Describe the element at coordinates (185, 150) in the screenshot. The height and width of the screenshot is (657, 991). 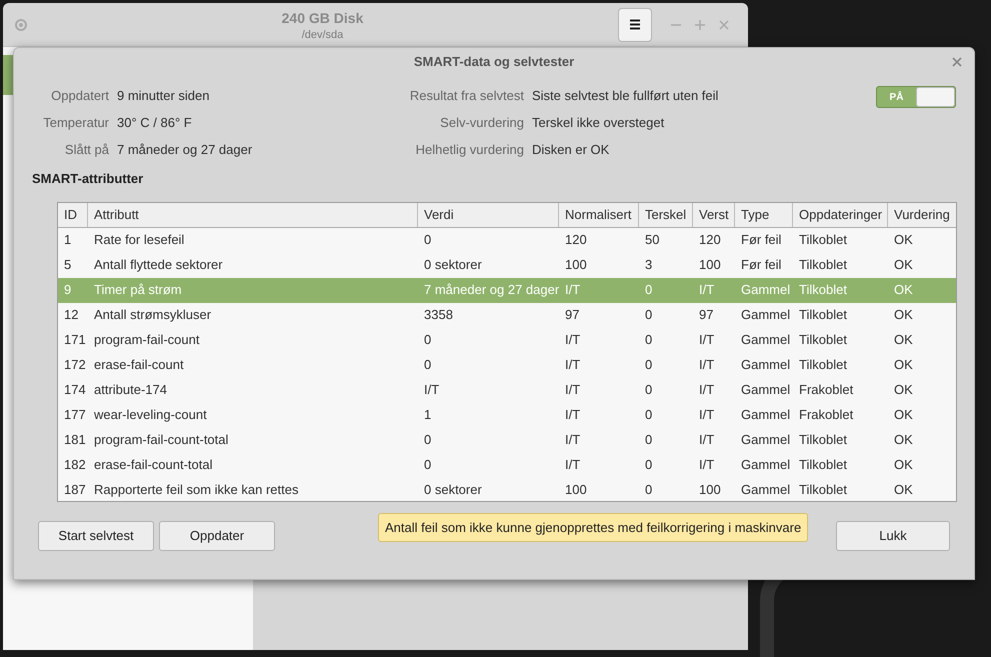
I see `info-value: 7 måneder og 27 dager` at that location.